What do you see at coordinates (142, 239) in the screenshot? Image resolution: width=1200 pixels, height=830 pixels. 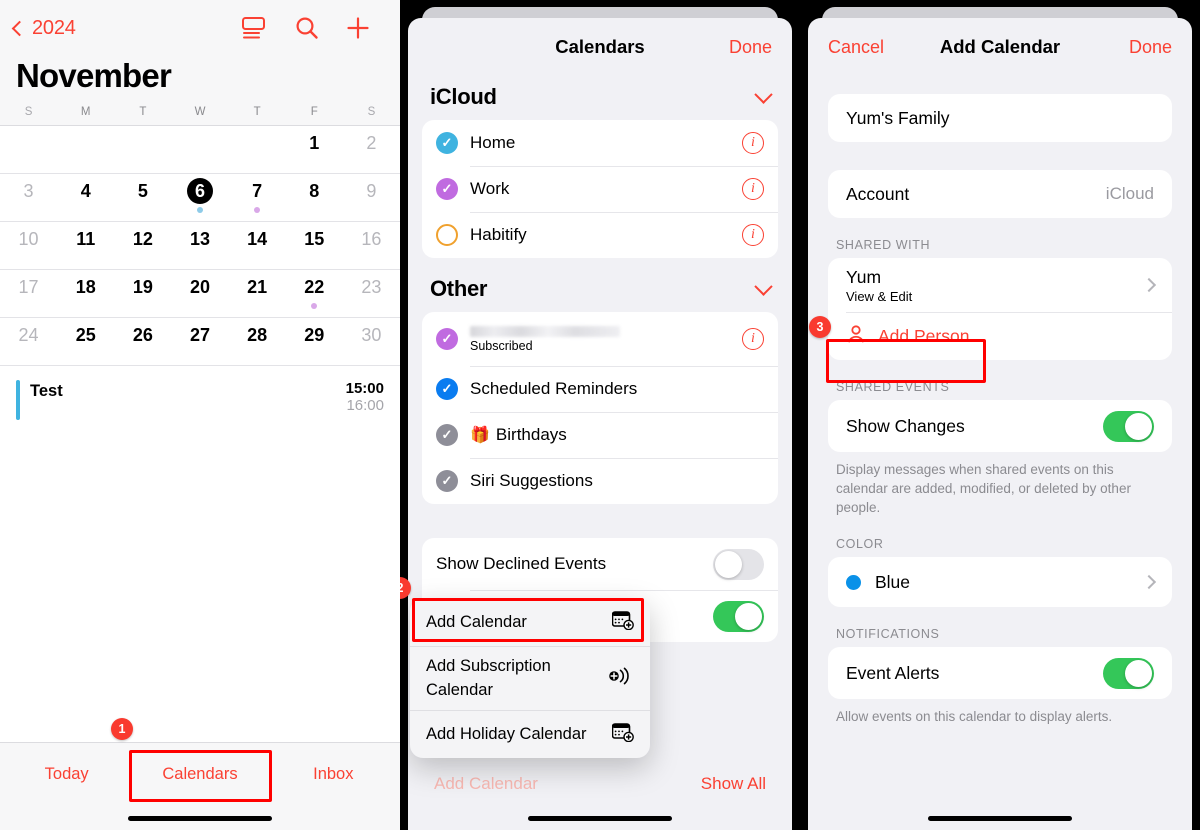 I see `day-number: 12` at bounding box center [142, 239].